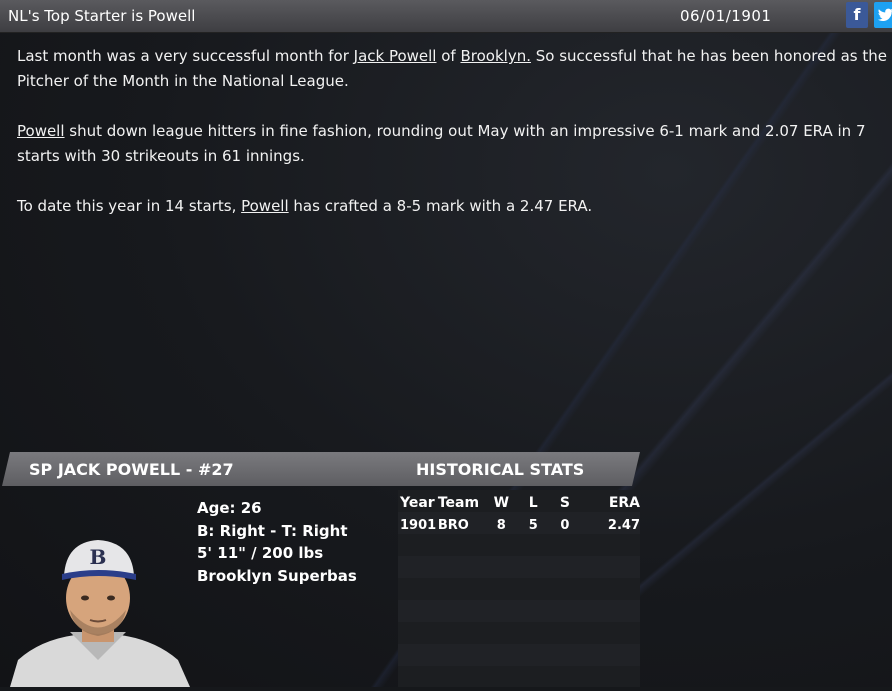  Describe the element at coordinates (533, 503) in the screenshot. I see `col-l: L` at that location.